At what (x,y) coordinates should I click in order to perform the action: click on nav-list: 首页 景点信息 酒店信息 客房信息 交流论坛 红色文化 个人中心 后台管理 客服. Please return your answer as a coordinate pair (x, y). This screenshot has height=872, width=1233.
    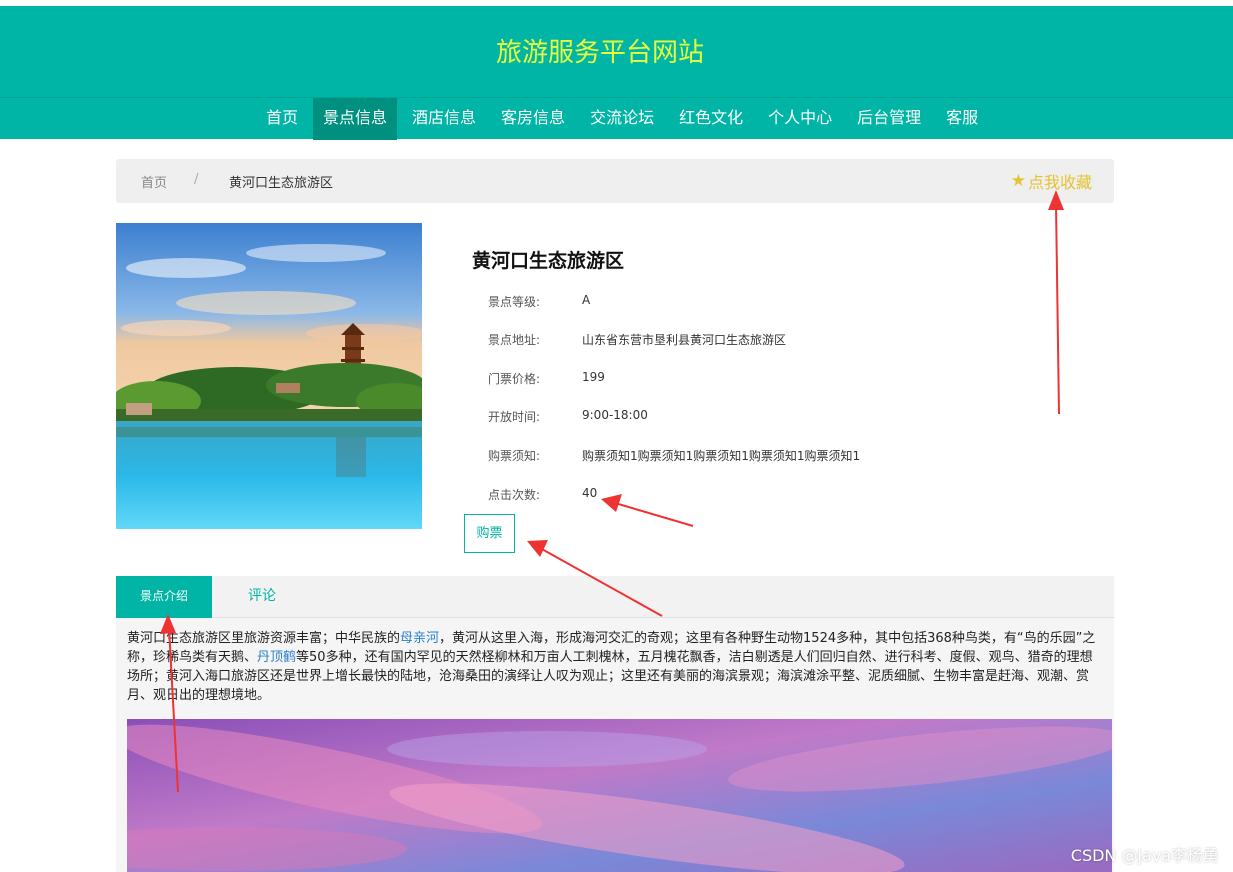
    Looking at the image, I should click on (624, 119).